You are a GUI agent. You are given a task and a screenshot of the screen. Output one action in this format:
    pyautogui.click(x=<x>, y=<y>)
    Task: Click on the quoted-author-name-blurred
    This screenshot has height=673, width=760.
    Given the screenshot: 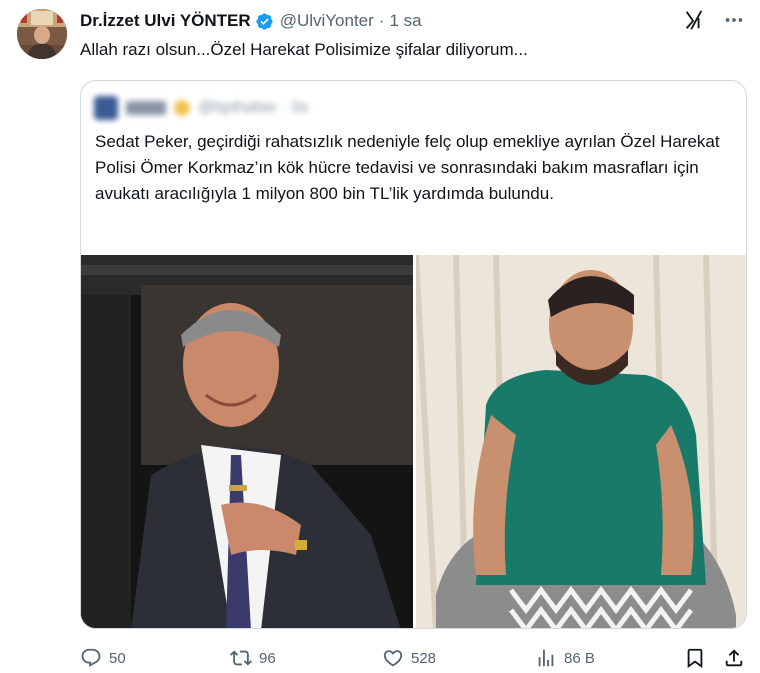 What is the action you would take?
    pyautogui.click(x=146, y=108)
    